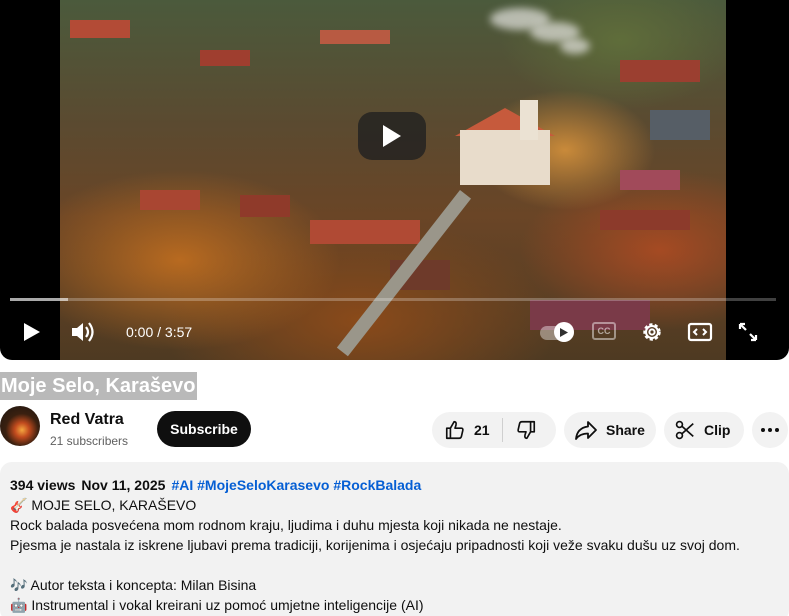 The image size is (789, 616). What do you see at coordinates (684, 430) in the screenshot?
I see `scissors-icon` at bounding box center [684, 430].